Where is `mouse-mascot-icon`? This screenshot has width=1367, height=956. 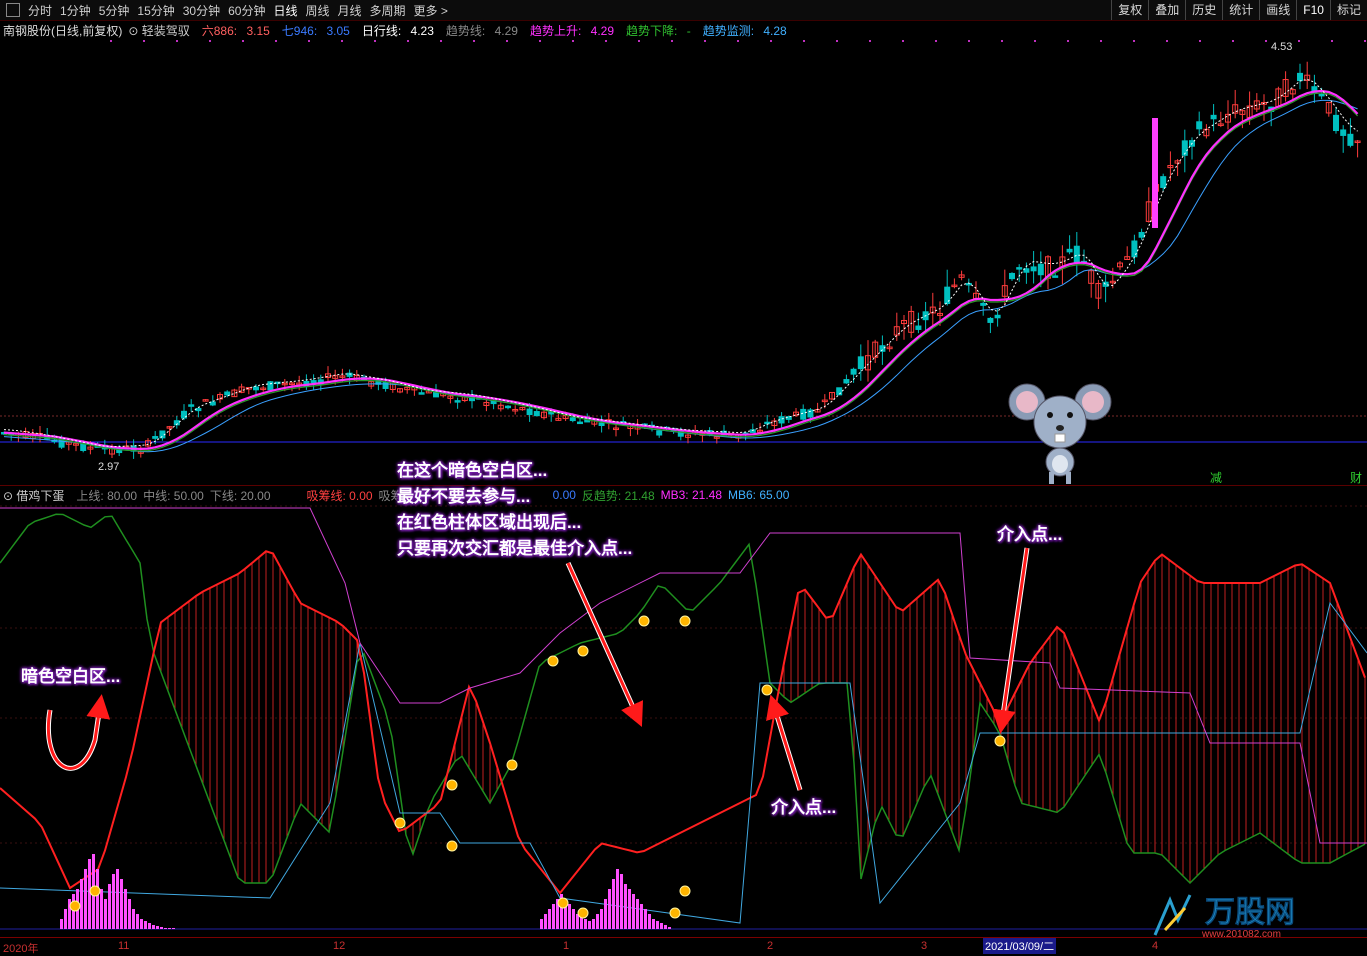
mouse-mascot-icon is located at coordinates (1060, 433).